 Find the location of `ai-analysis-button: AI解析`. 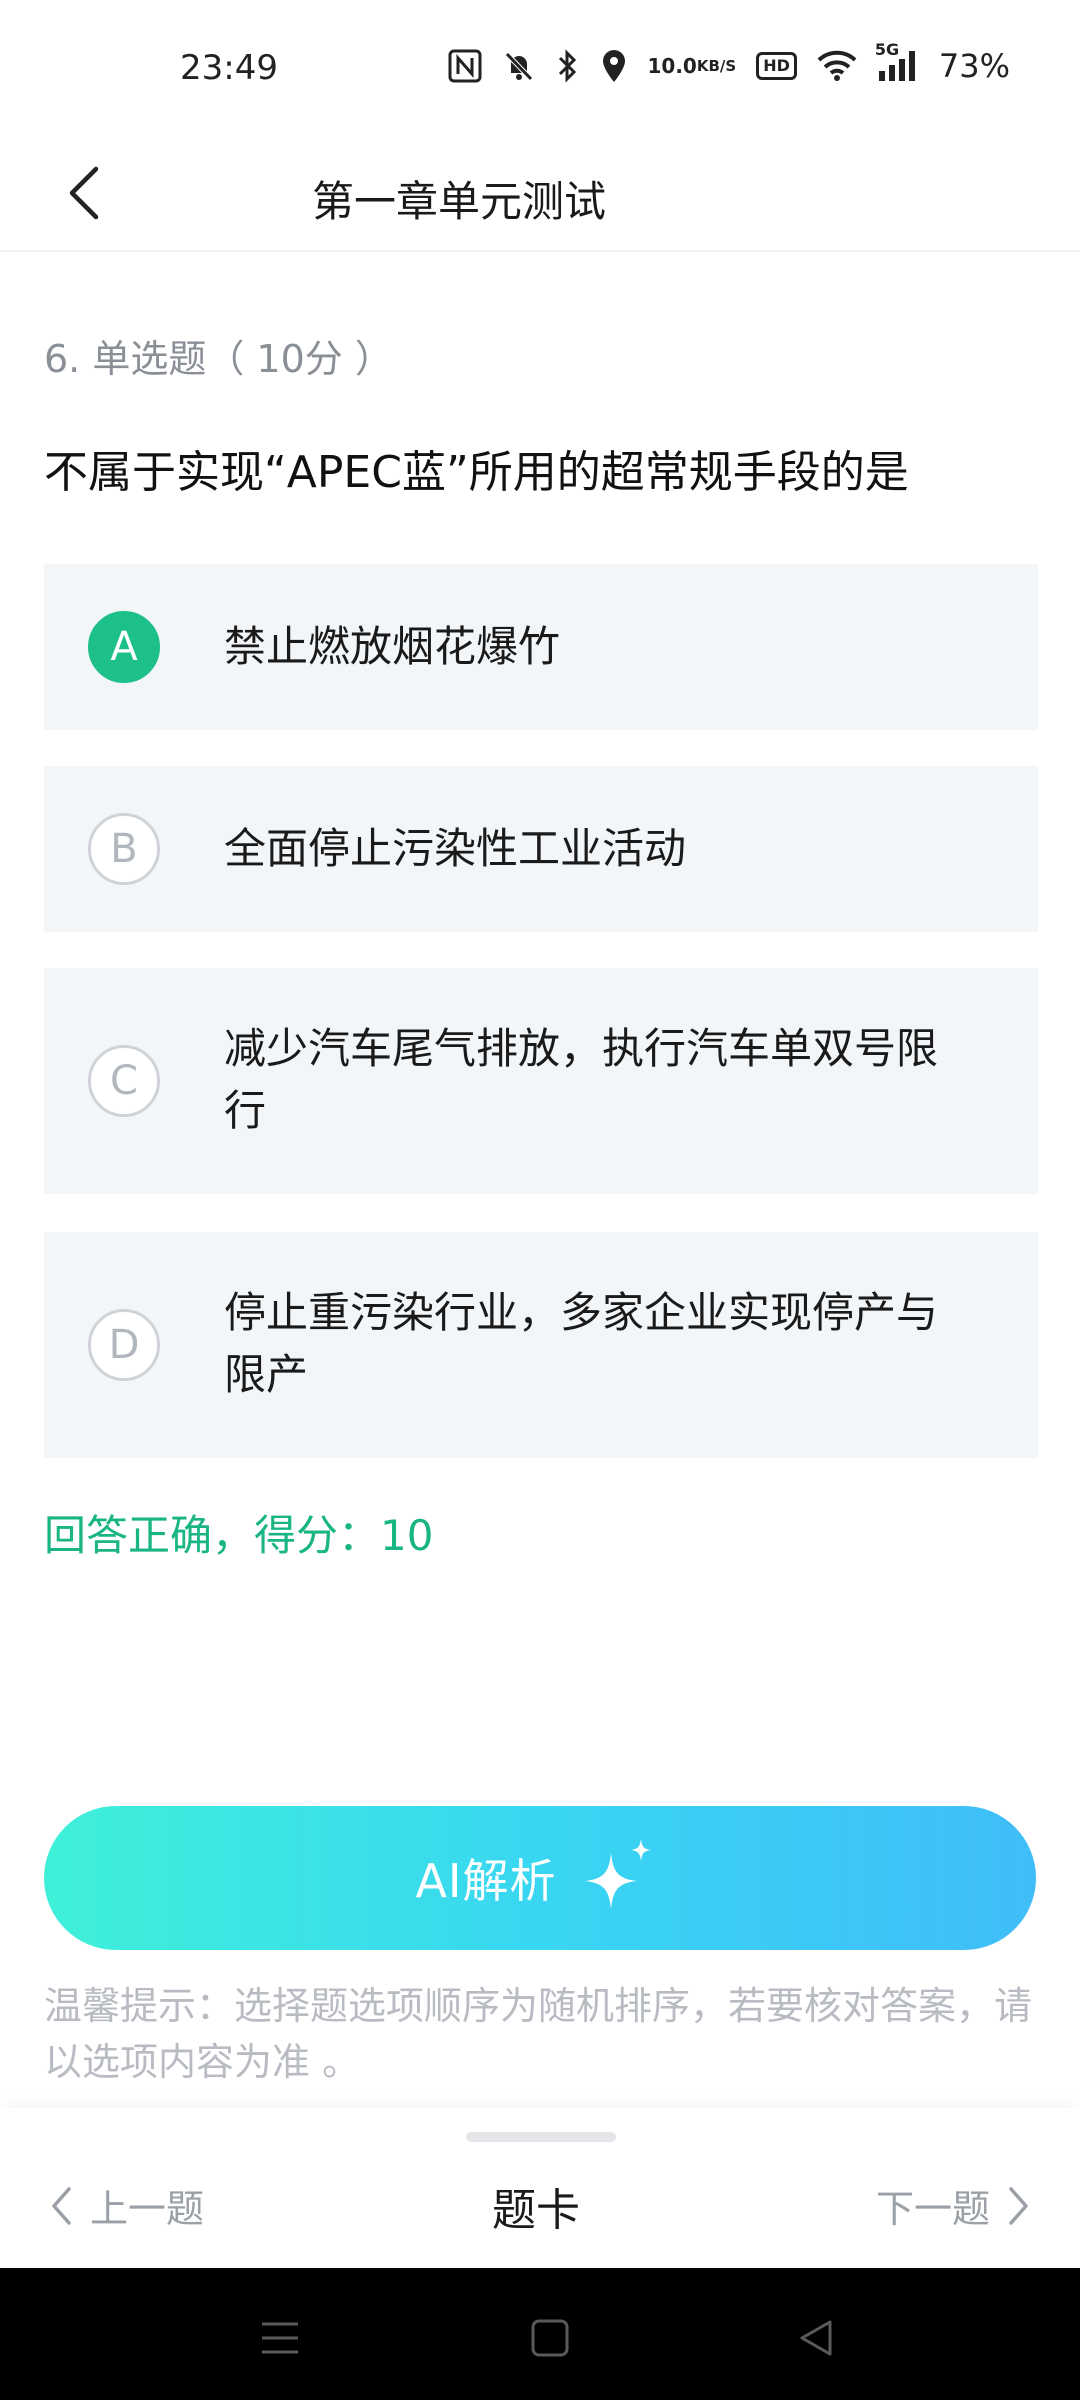

ai-analysis-button: AI解析 is located at coordinates (540, 1878).